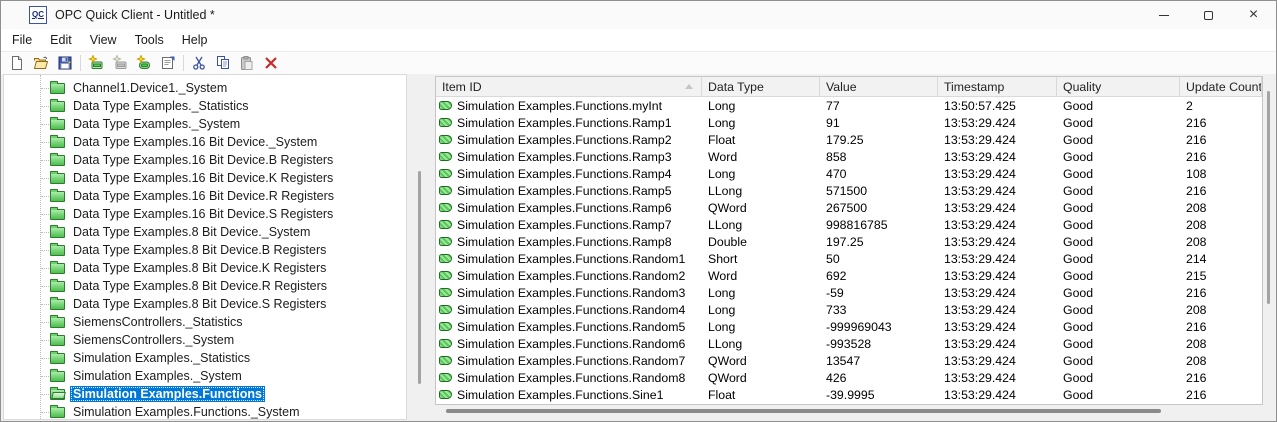  What do you see at coordinates (997, 86) in the screenshot?
I see `column-header-timestamp: Timestamp` at bounding box center [997, 86].